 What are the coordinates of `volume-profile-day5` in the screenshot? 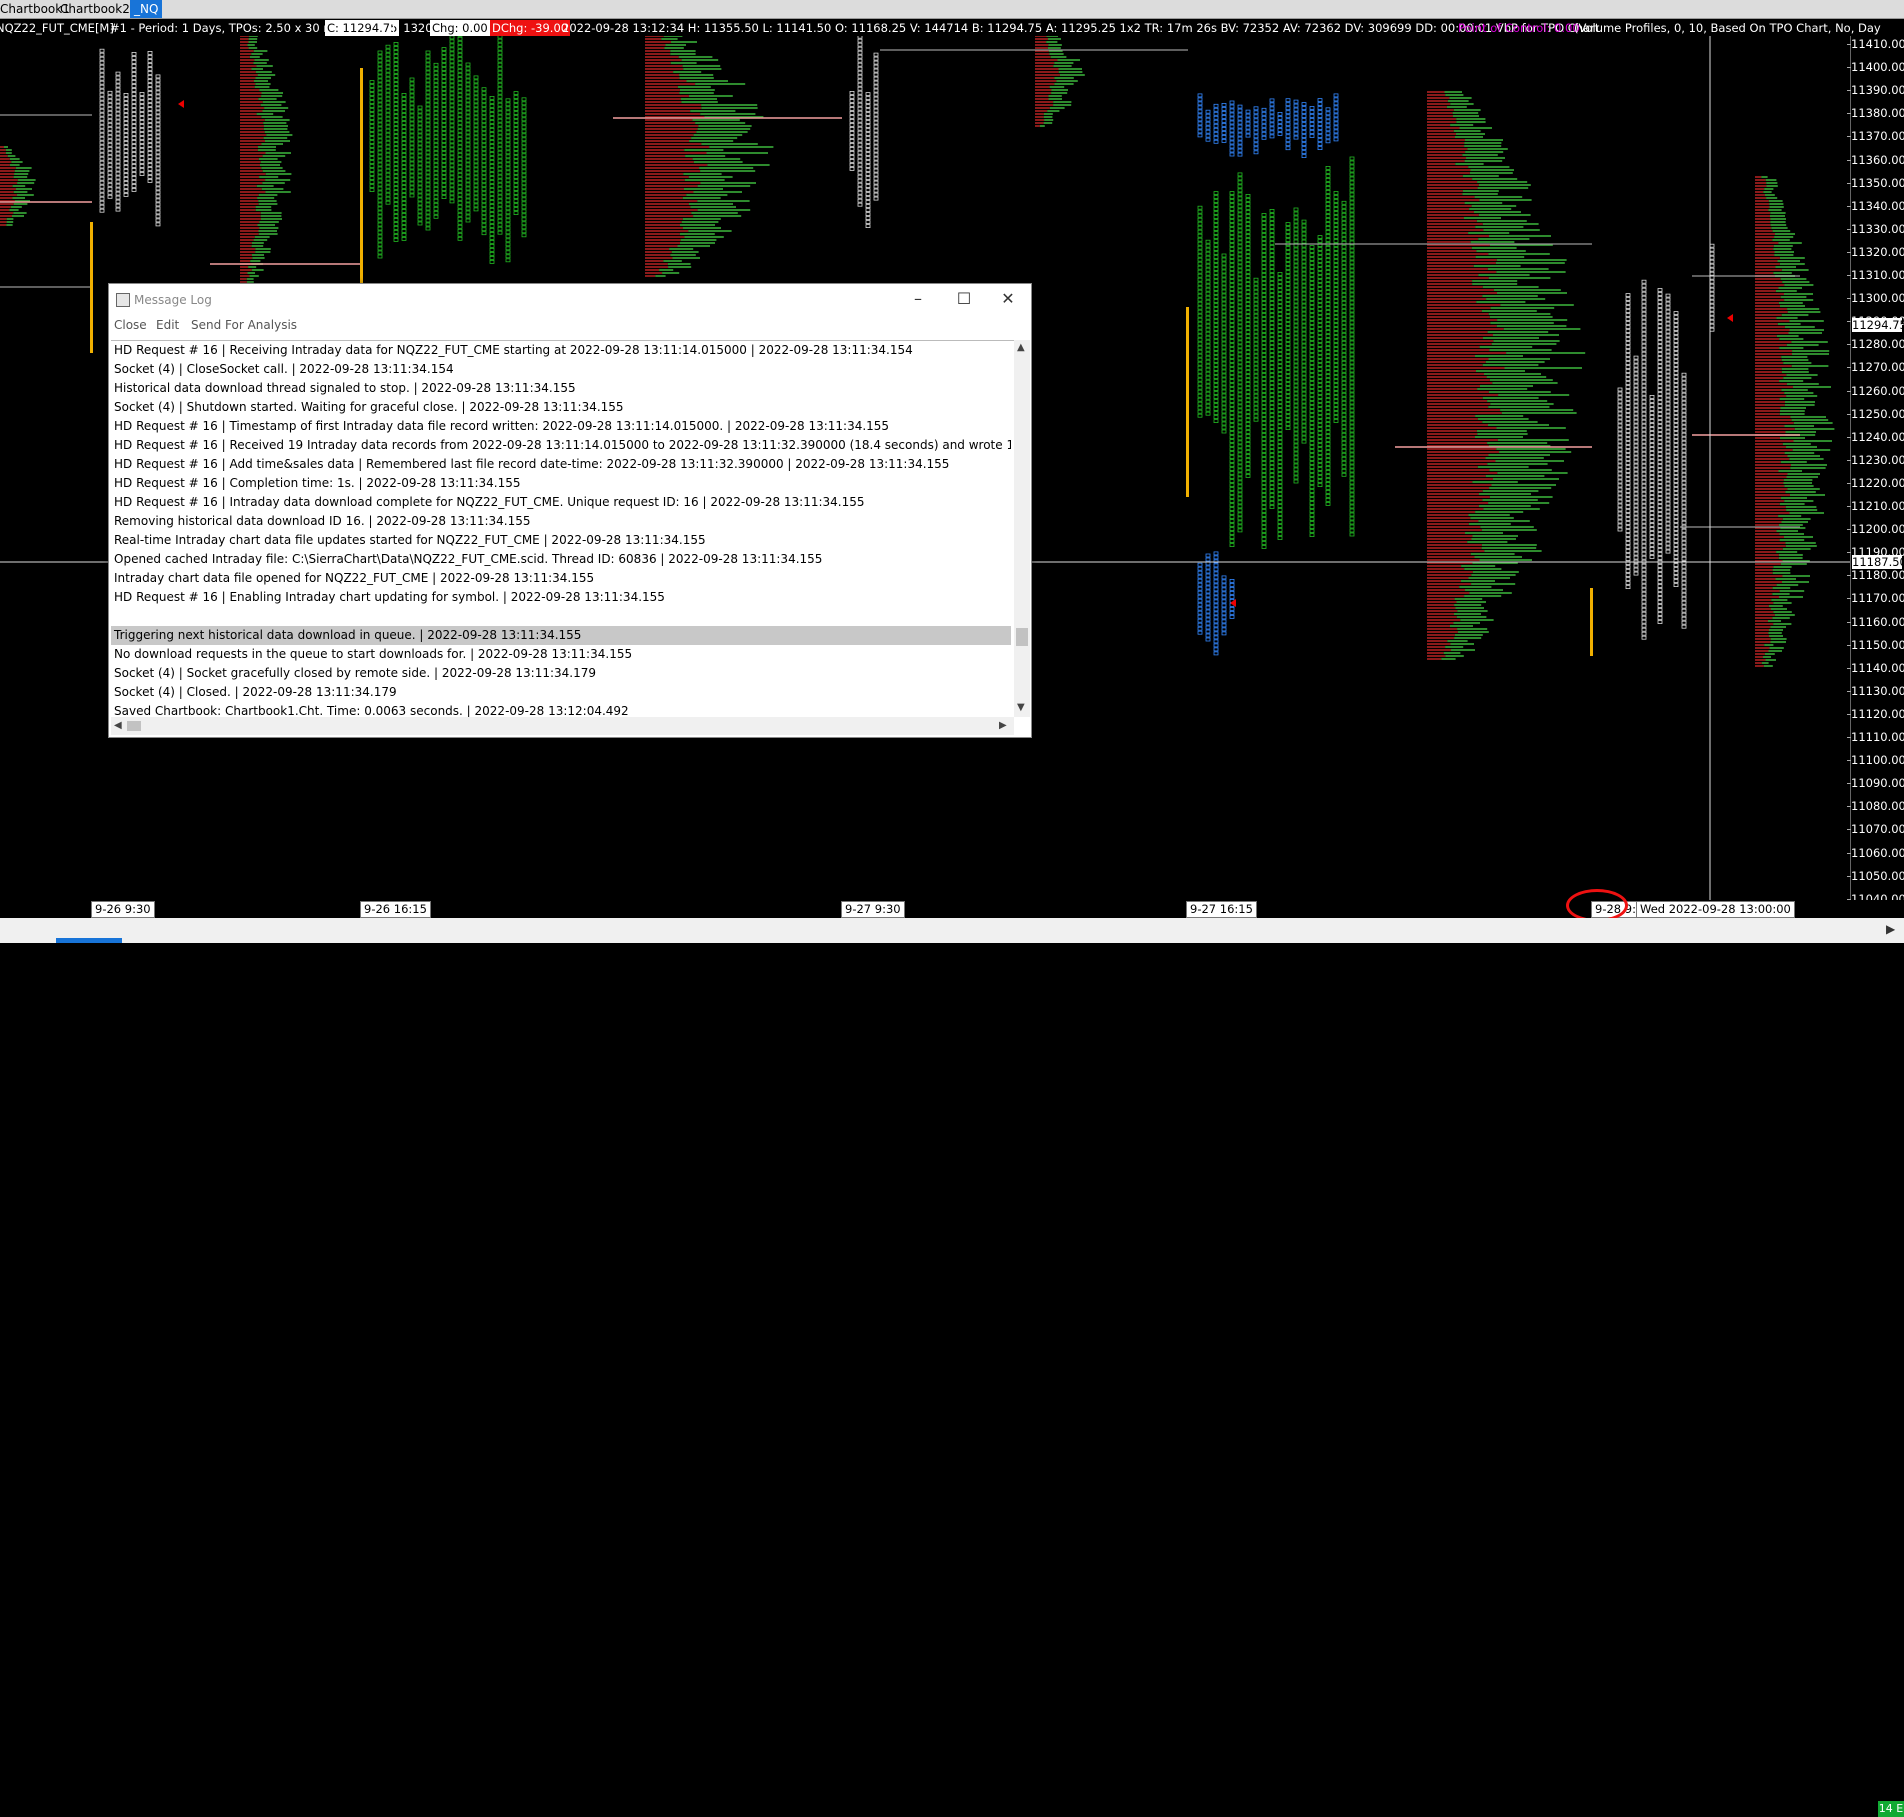 It's located at (1794, 421).